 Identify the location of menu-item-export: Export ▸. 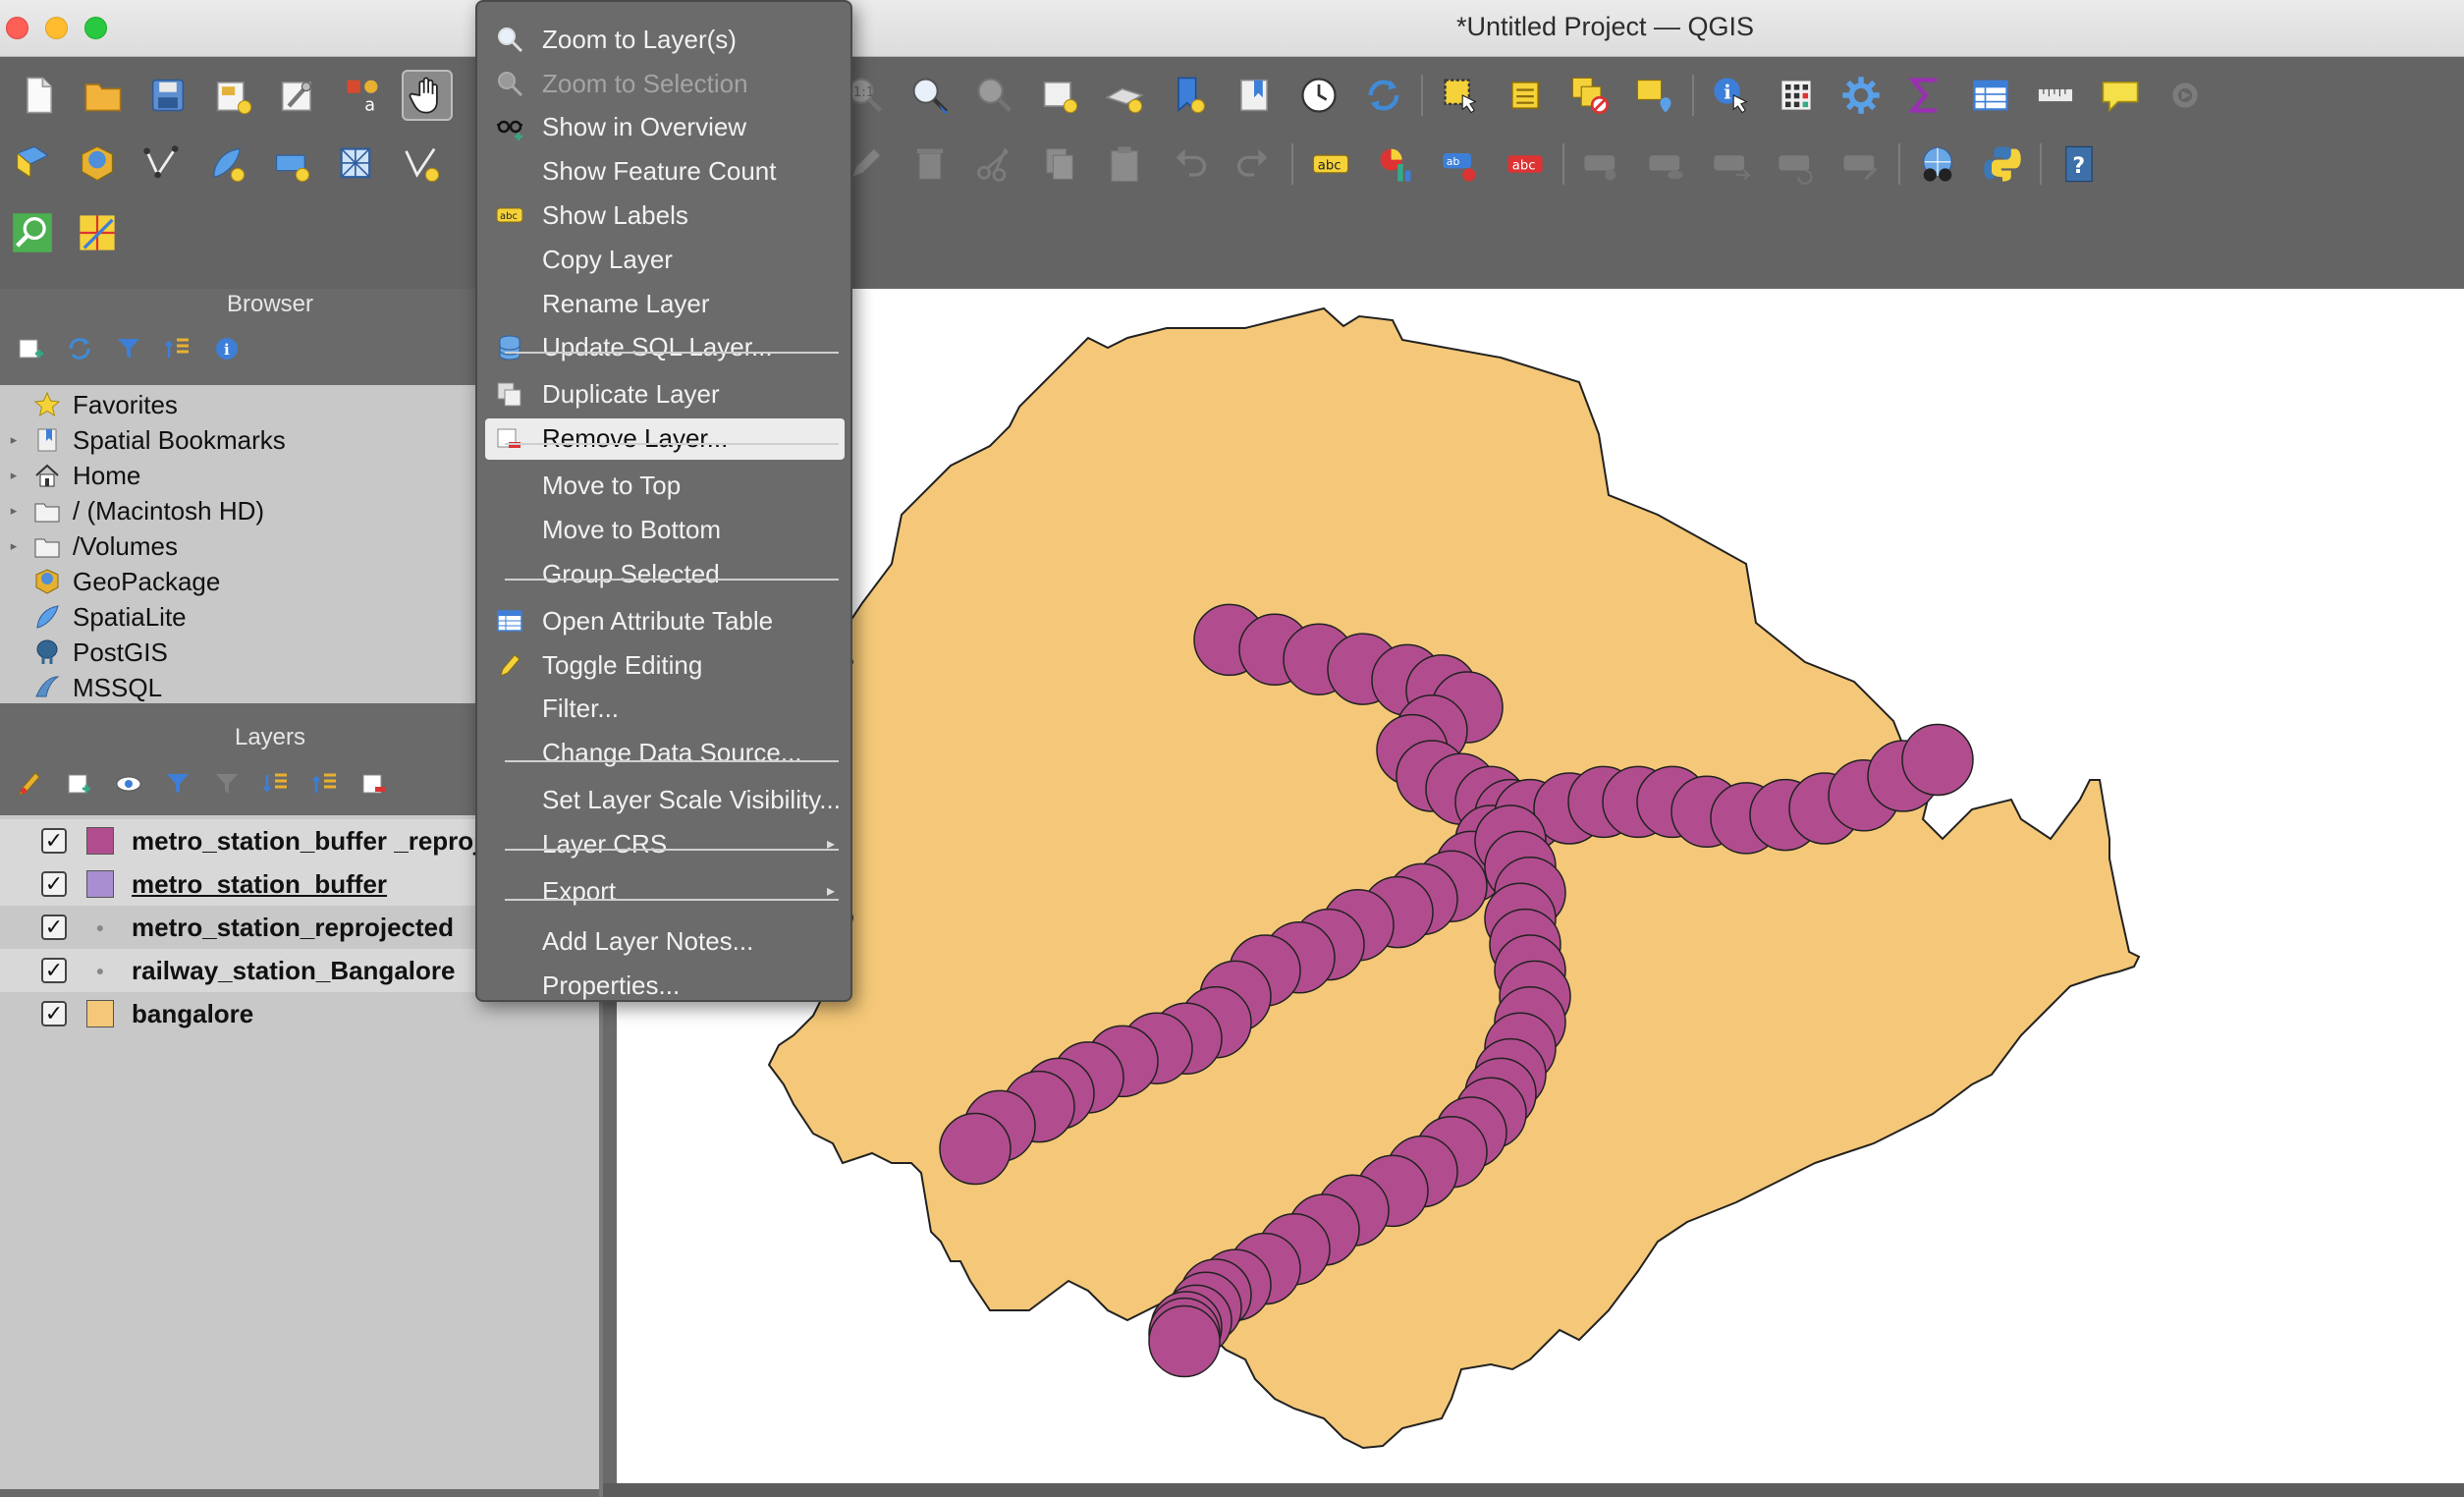
(665, 891).